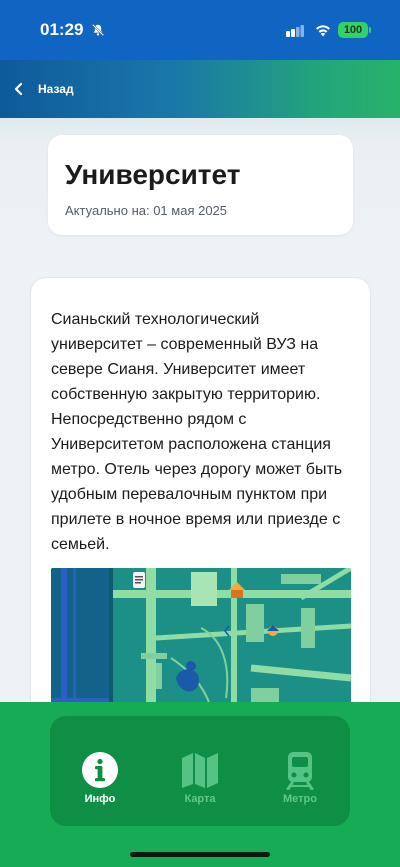 This screenshot has height=867, width=400. I want to click on back-button: Назад, so click(43, 89).